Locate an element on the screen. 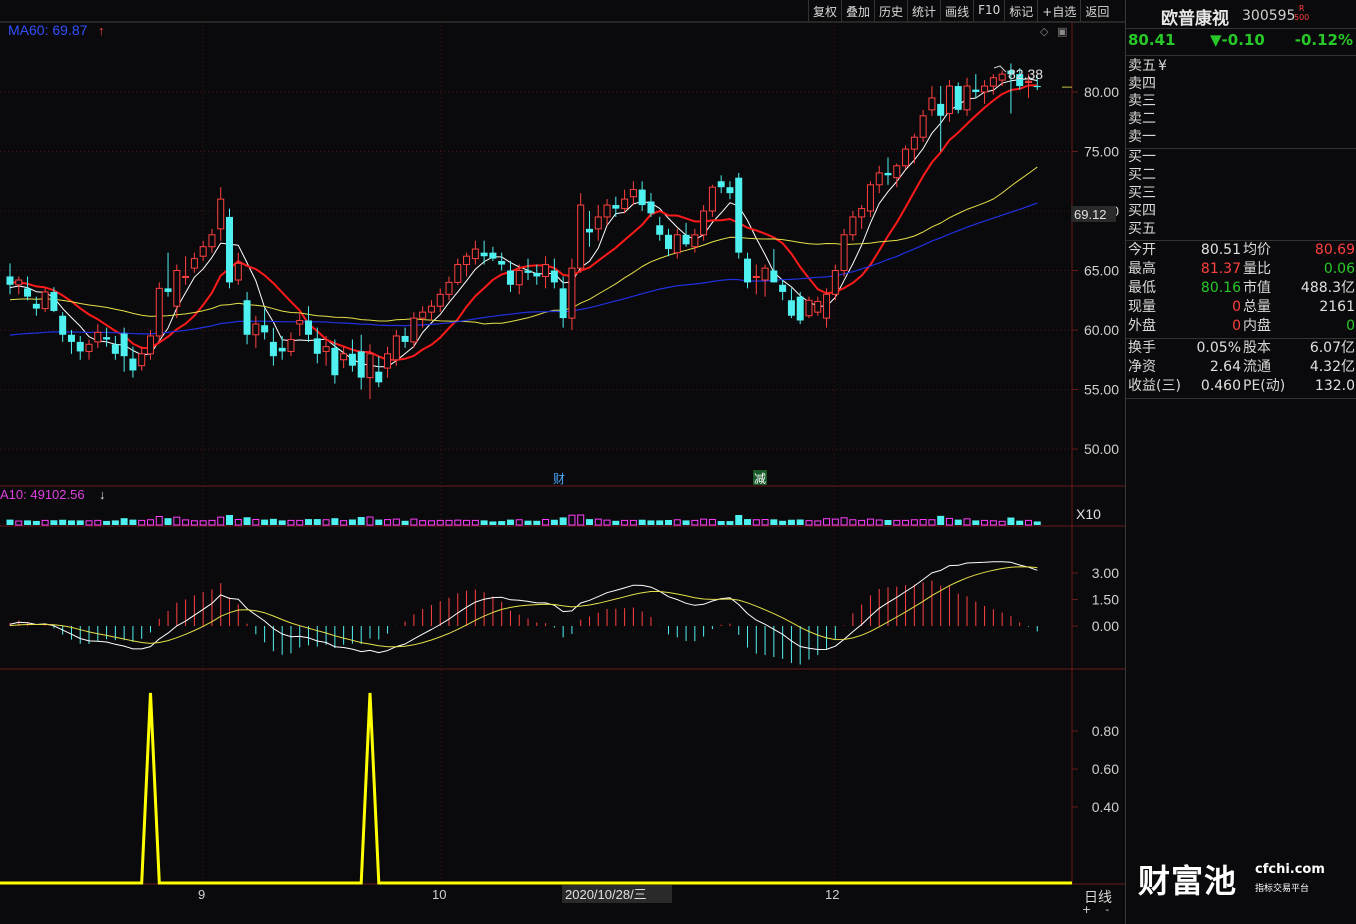  volume-legend: A10: 49102.56 is located at coordinates (42, 494).